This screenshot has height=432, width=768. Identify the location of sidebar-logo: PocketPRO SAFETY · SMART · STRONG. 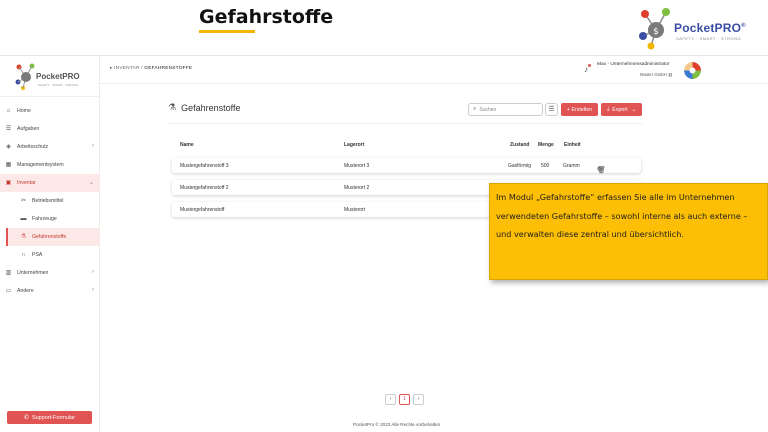
(49, 77).